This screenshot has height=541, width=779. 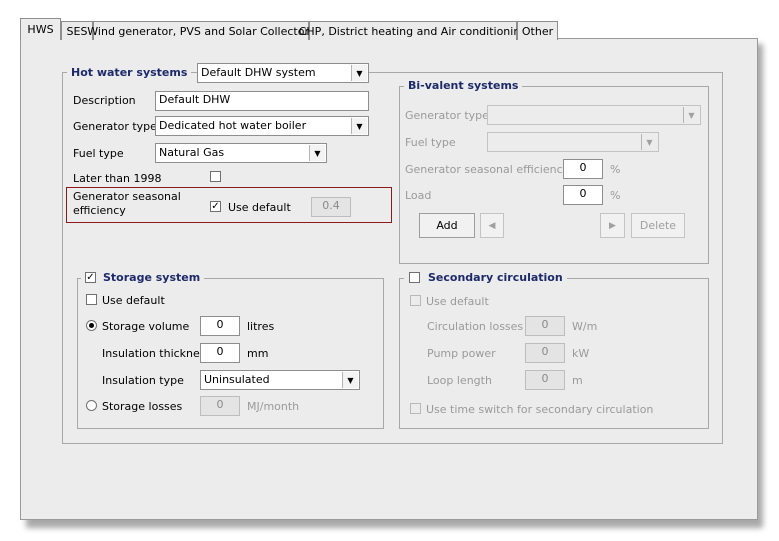 I want to click on bivalent-efficiency-label: Generator seasonal efficiency, so click(x=487, y=169).